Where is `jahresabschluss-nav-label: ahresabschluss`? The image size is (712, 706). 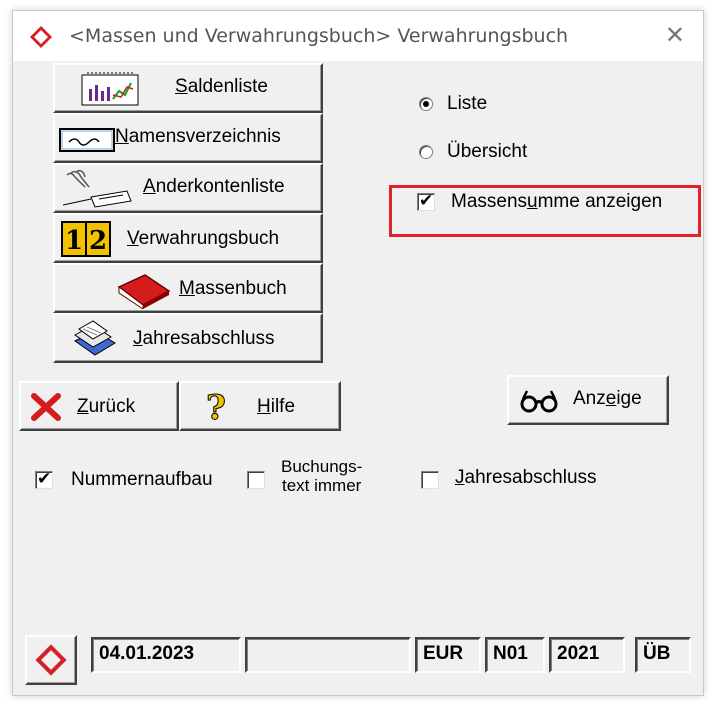 jahresabschluss-nav-label: ahresabschluss is located at coordinates (208, 338).